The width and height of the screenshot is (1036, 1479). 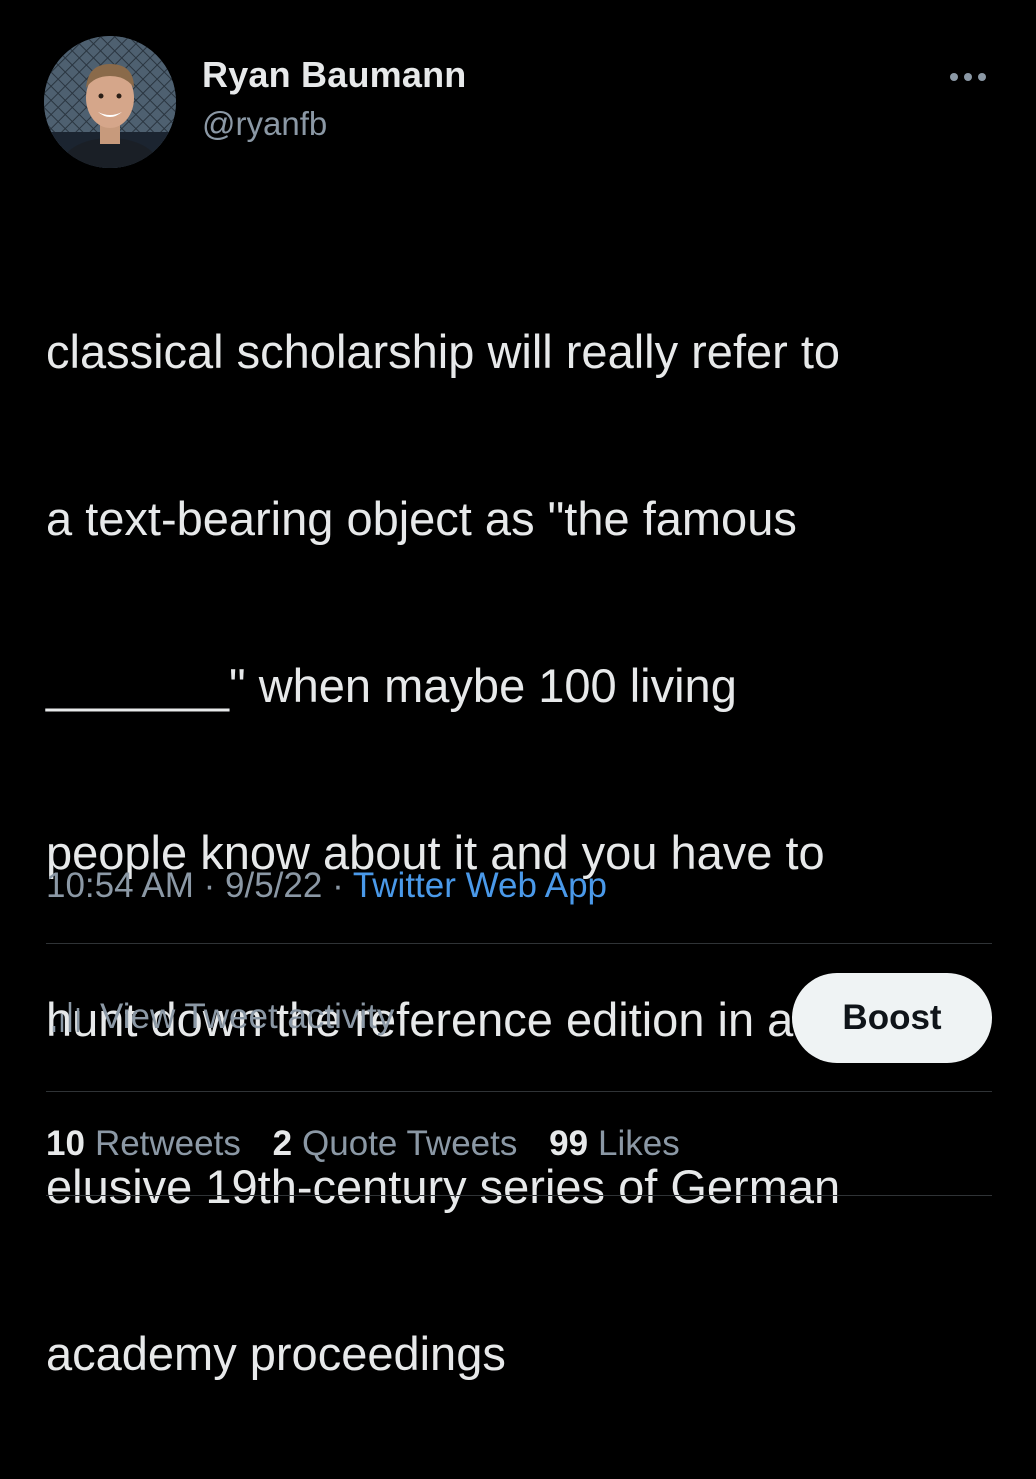 What do you see at coordinates (334, 75) in the screenshot?
I see `author-name: Ryan Baumann` at bounding box center [334, 75].